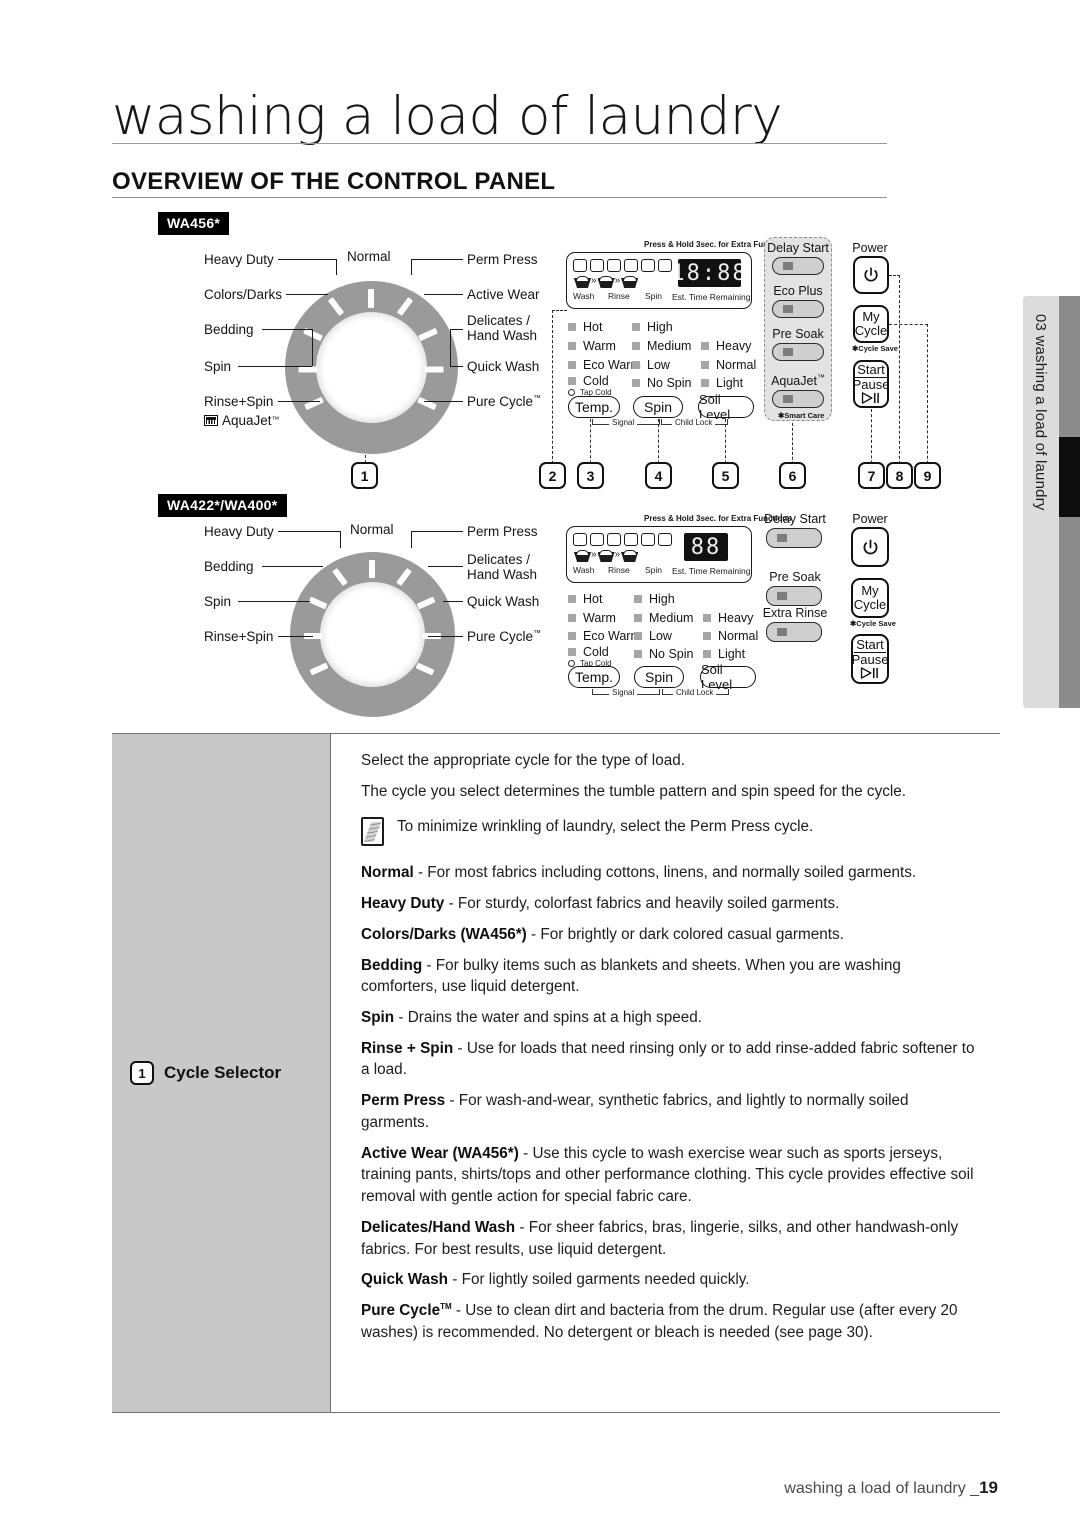  Describe the element at coordinates (875, 348) in the screenshot. I see `cycle-save-note-1: ✱Cycle Save` at that location.